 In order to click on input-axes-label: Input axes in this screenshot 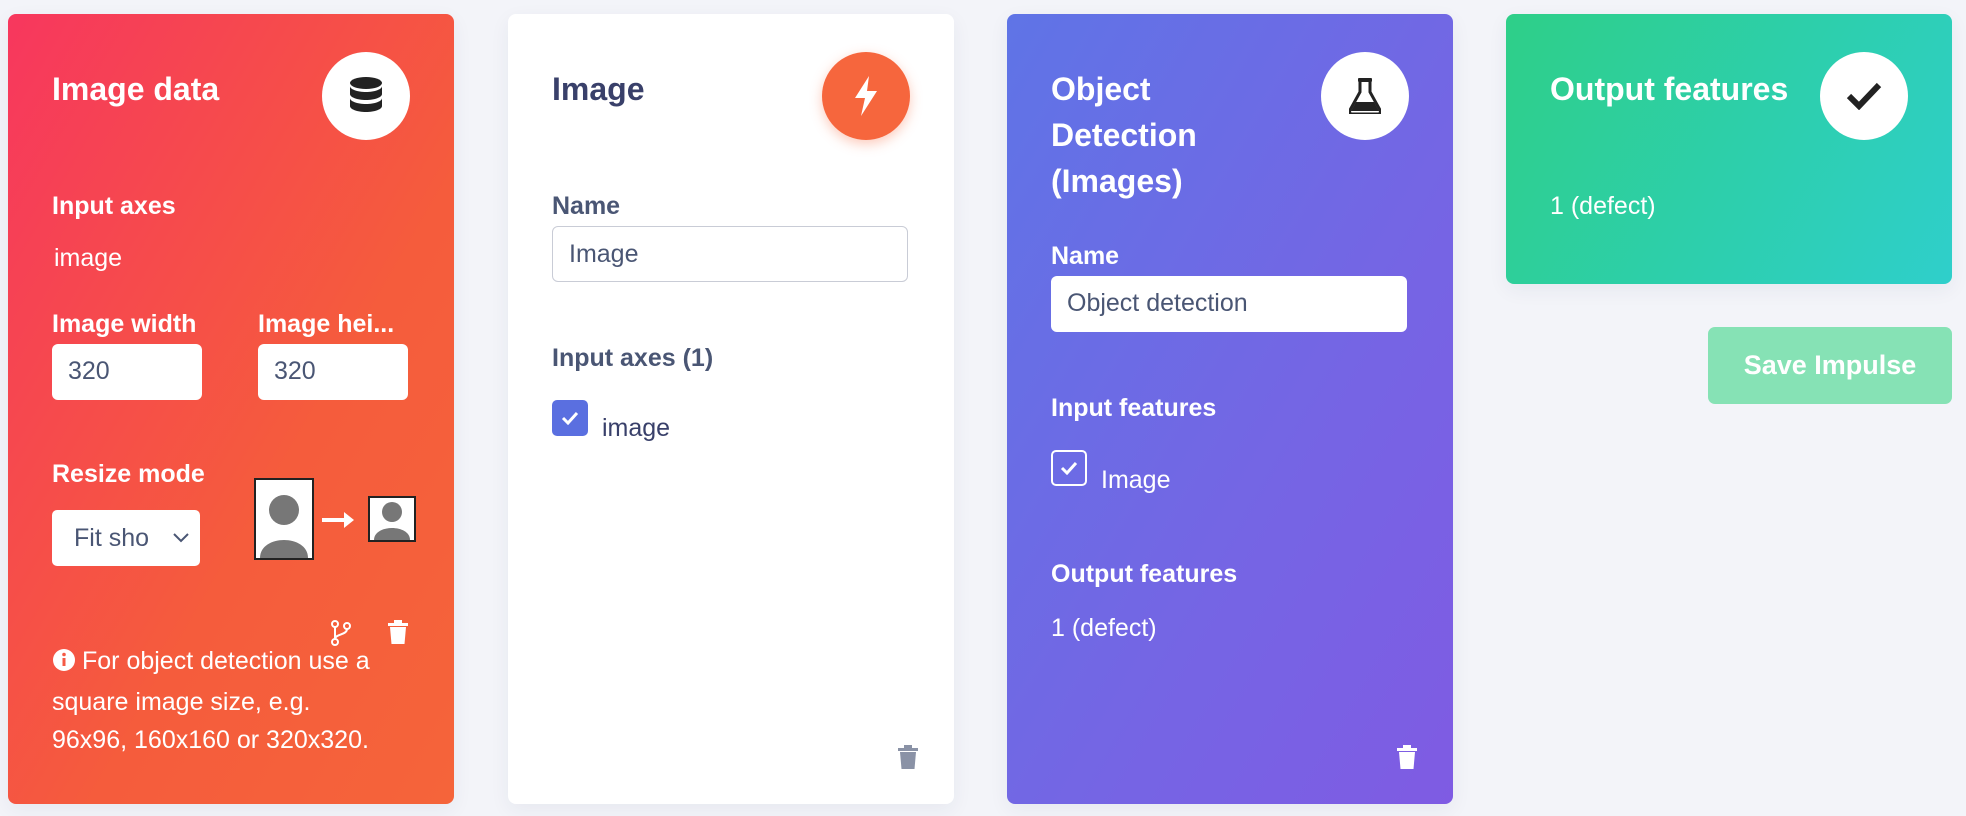, I will do `click(114, 206)`.